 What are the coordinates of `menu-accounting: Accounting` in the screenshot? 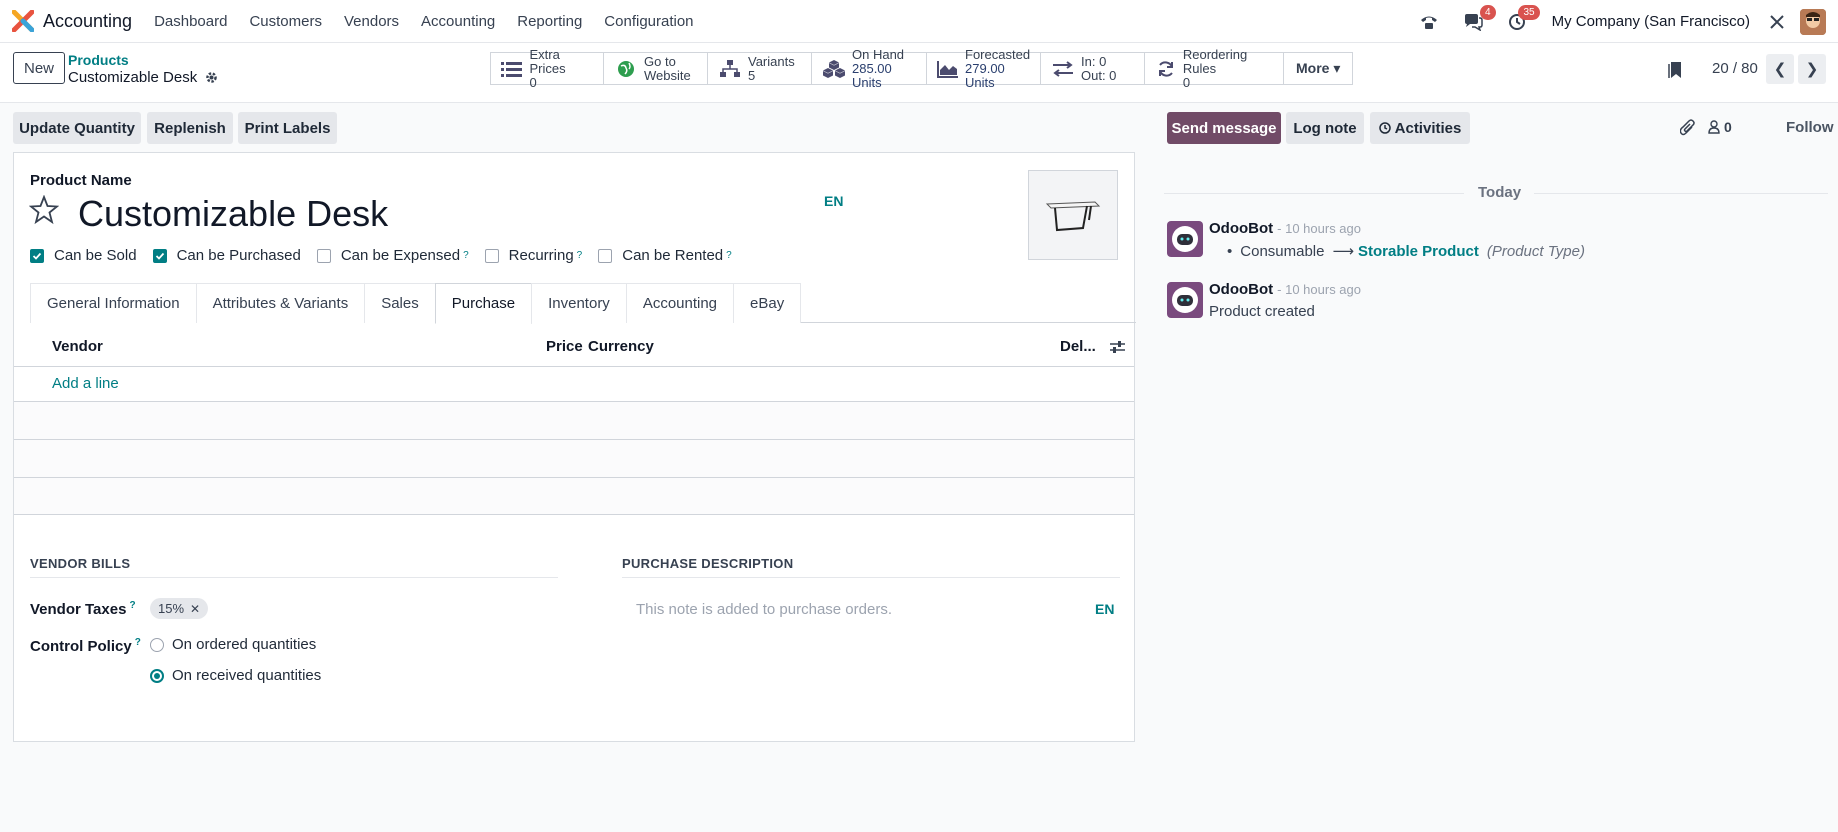 It's located at (458, 21).